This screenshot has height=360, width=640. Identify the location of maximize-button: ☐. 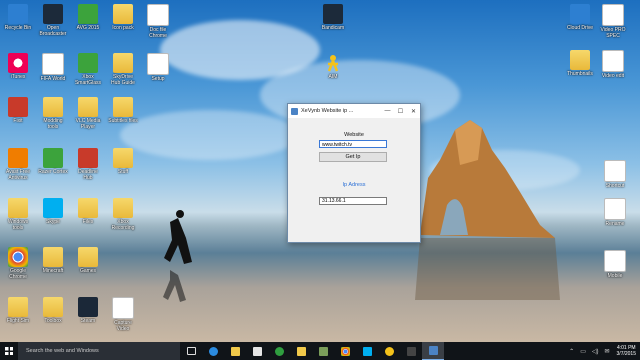
(400, 111).